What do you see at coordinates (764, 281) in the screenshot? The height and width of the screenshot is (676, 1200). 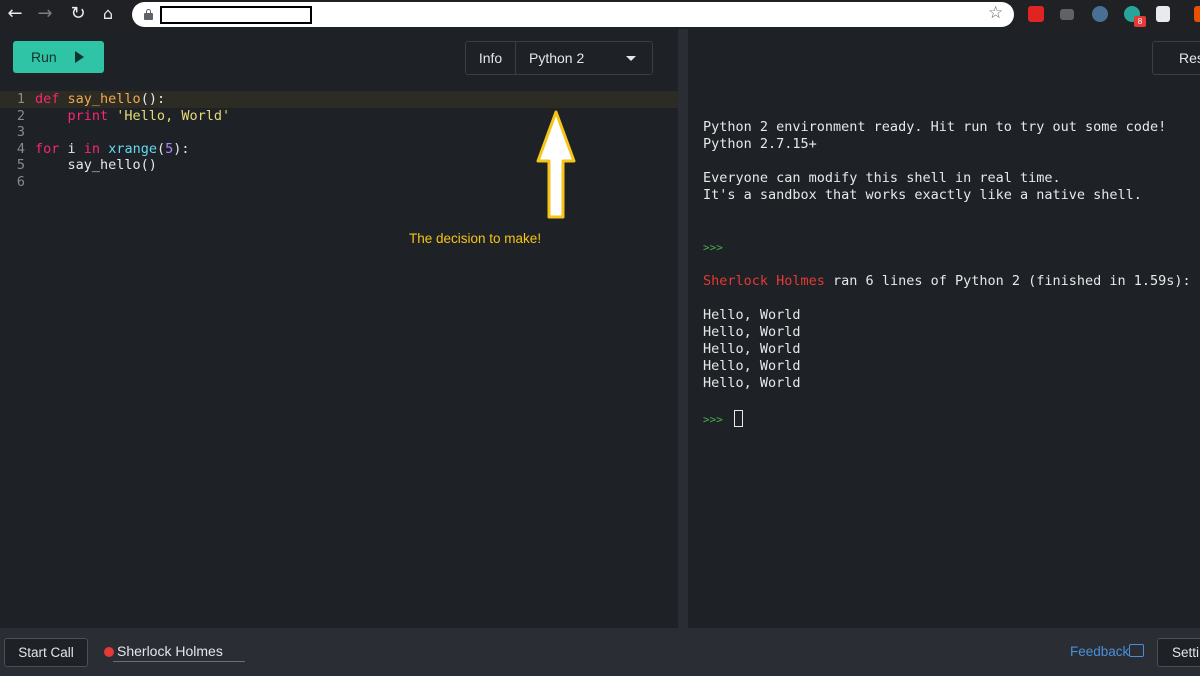 I see `run-user-name: Sherlock Holmes` at bounding box center [764, 281].